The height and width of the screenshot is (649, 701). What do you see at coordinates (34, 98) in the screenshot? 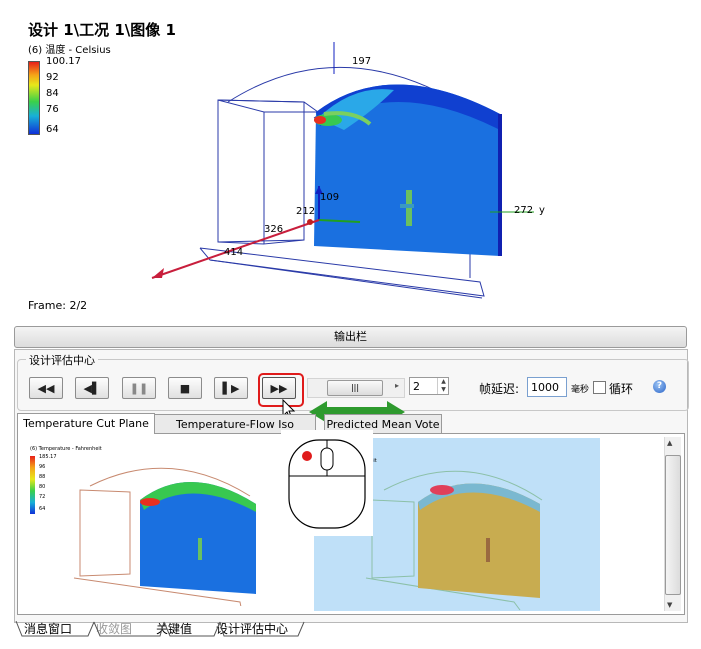
I see `color-legend-bar` at bounding box center [34, 98].